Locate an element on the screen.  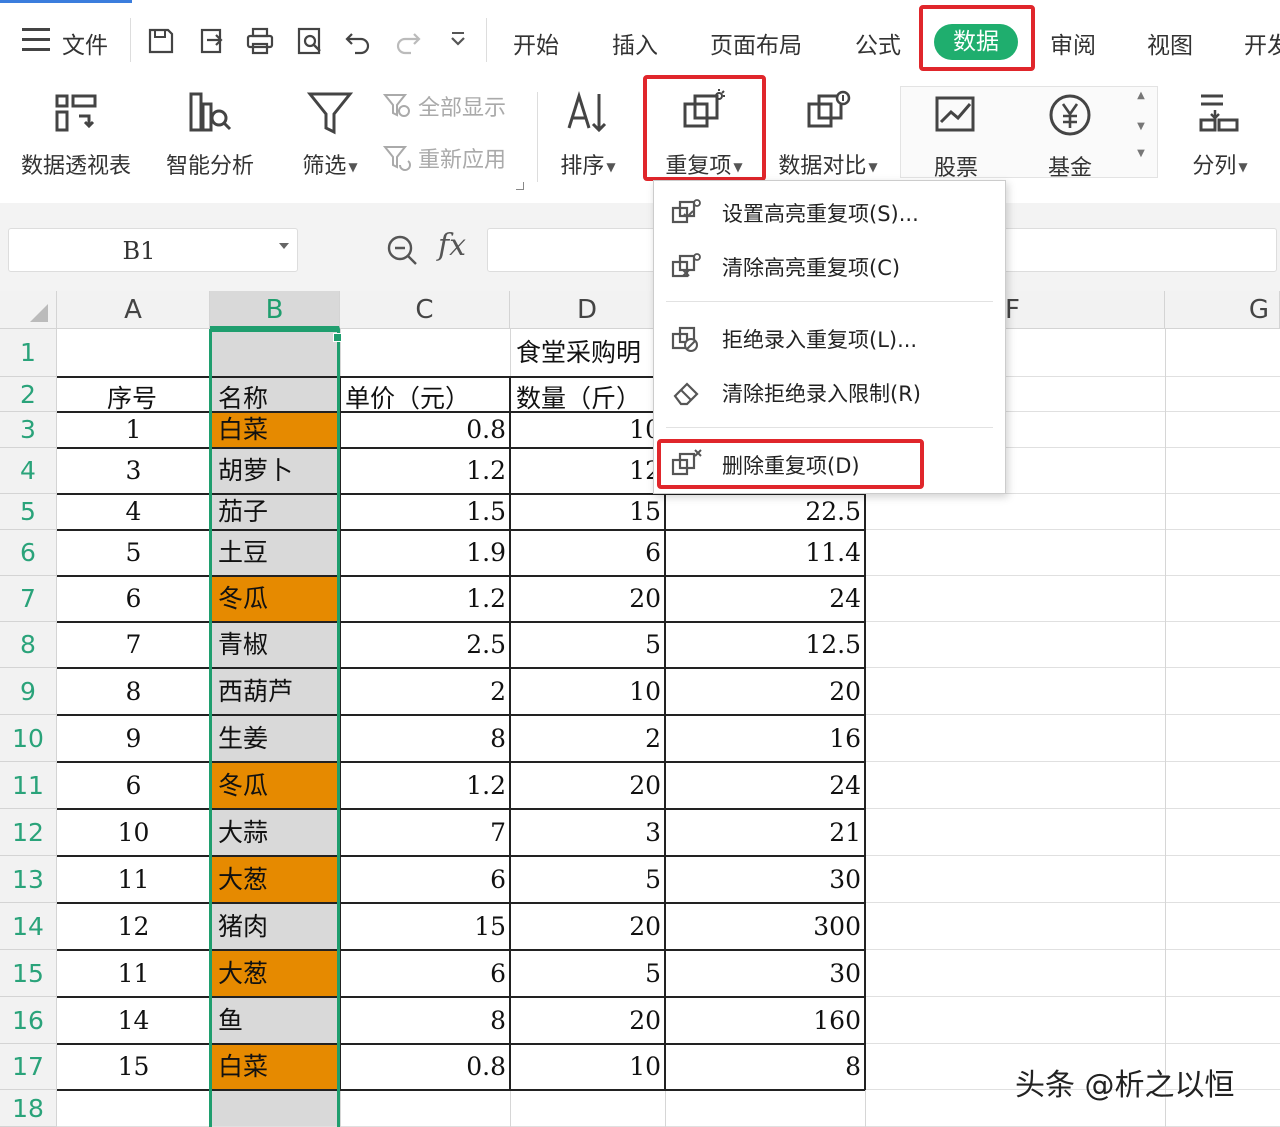
tab-page-layout: 页面布局 is located at coordinates (756, 43).